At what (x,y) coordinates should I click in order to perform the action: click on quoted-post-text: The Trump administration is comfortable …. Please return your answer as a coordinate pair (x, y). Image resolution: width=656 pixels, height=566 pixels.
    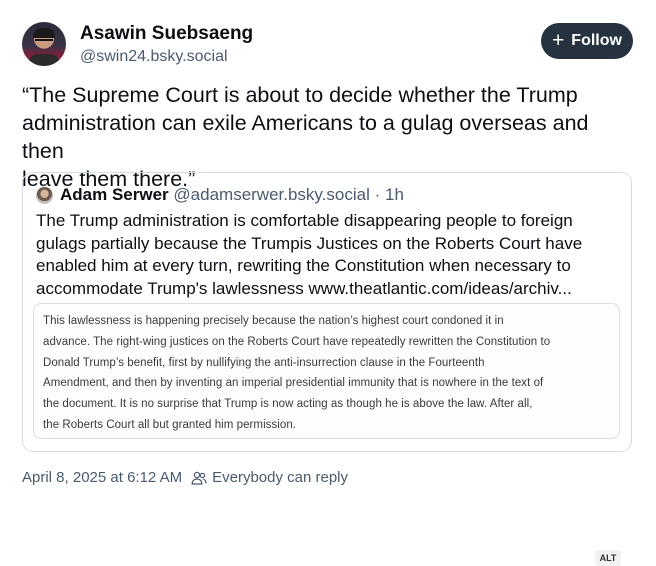
    Looking at the image, I should click on (309, 254).